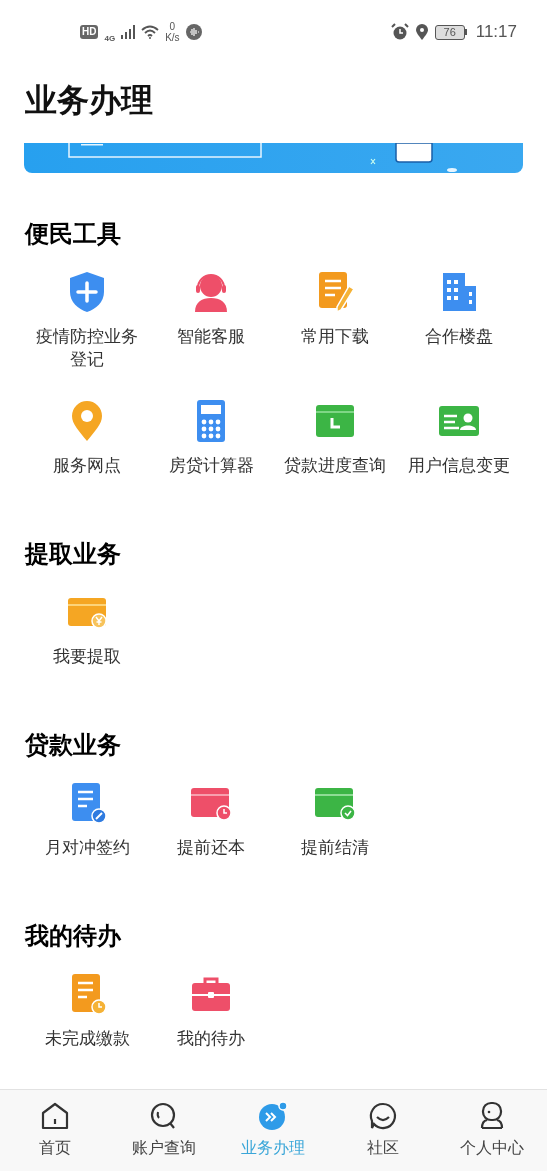  I want to click on nav-tab: 个人中心, so click(492, 1130).